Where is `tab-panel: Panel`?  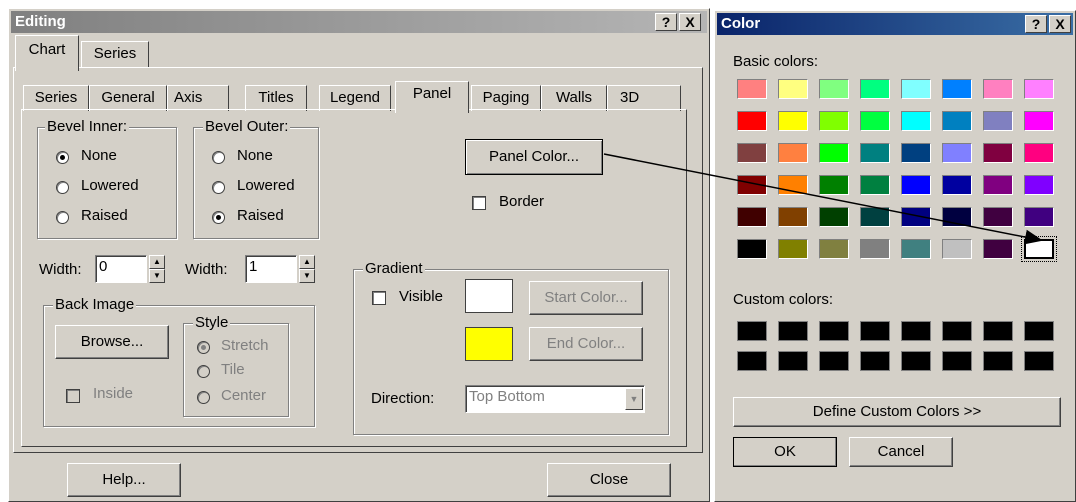
tab-panel: Panel is located at coordinates (432, 97).